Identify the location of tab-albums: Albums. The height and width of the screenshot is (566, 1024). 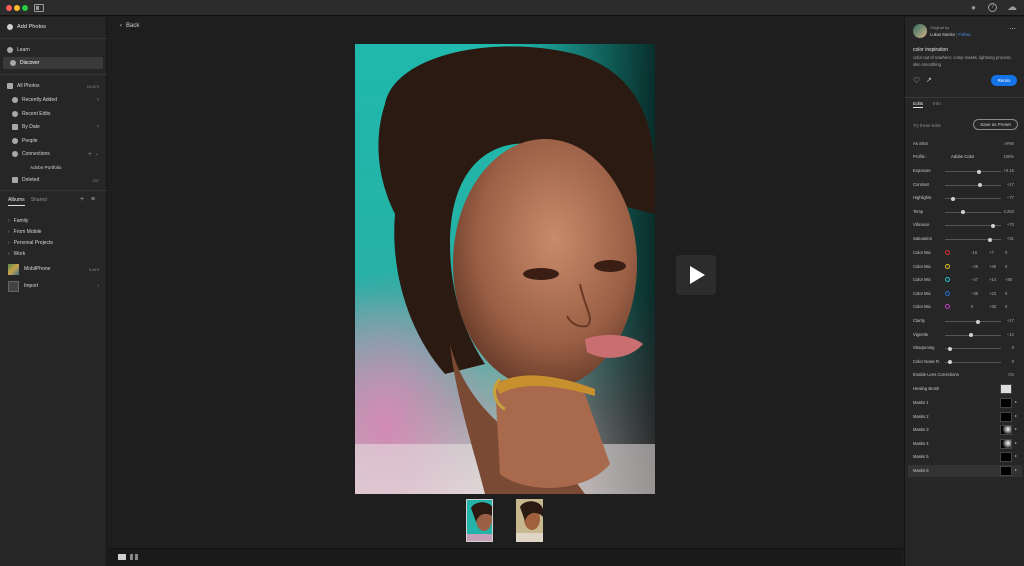
(16, 201).